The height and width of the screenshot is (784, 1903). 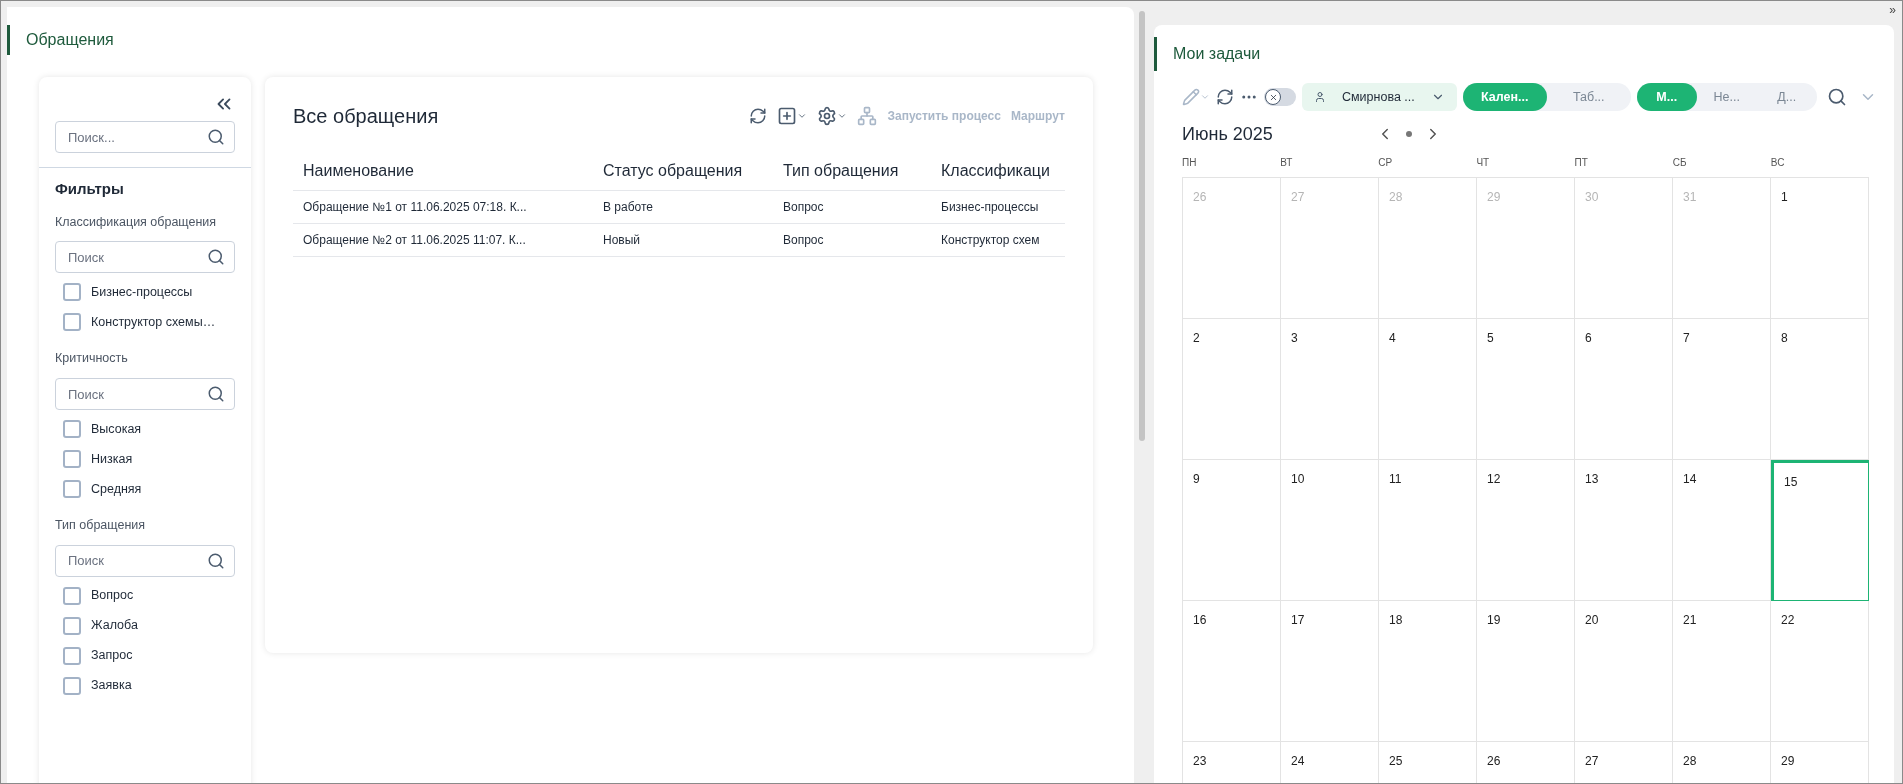 What do you see at coordinates (990, 207) in the screenshot?
I see `table-cell-text: Бизнес-процессы` at bounding box center [990, 207].